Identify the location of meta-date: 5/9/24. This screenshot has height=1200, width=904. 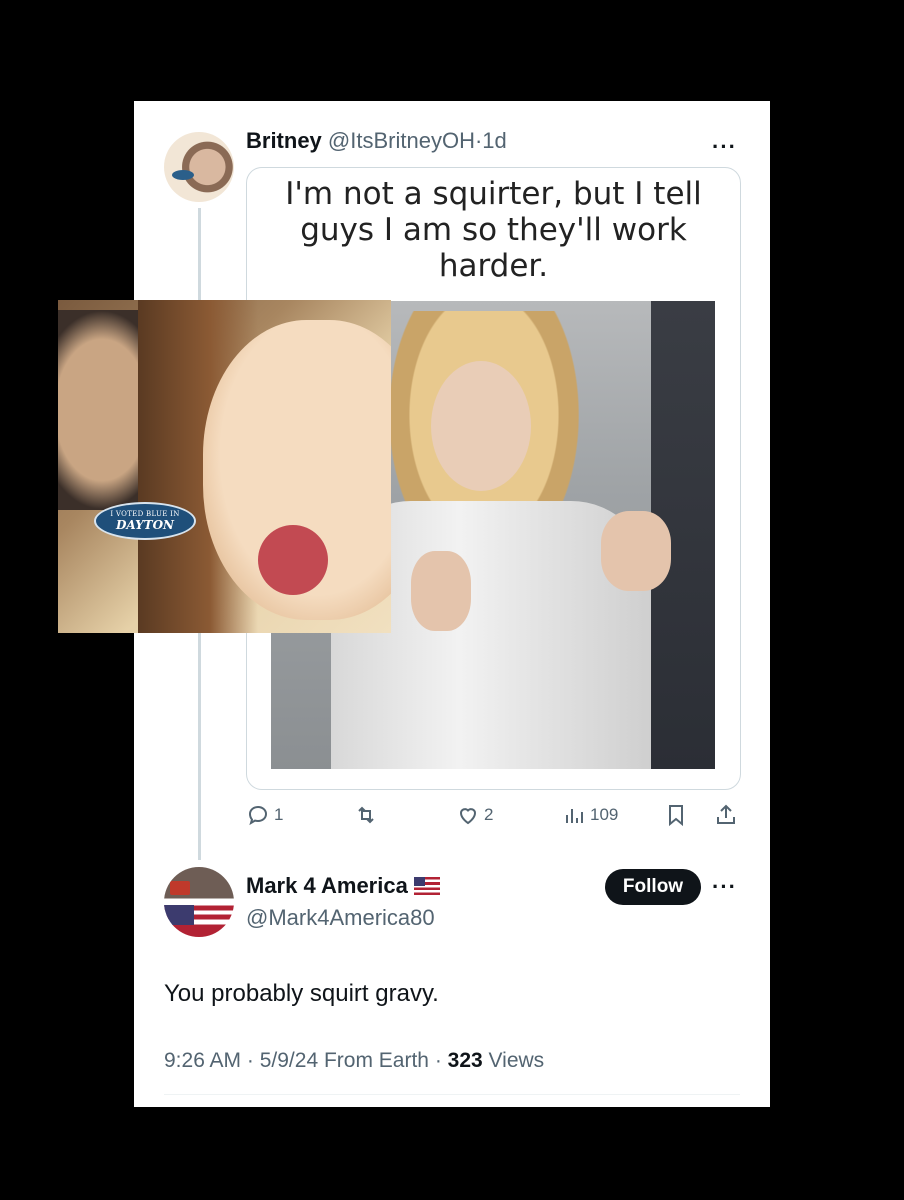
(289, 1060).